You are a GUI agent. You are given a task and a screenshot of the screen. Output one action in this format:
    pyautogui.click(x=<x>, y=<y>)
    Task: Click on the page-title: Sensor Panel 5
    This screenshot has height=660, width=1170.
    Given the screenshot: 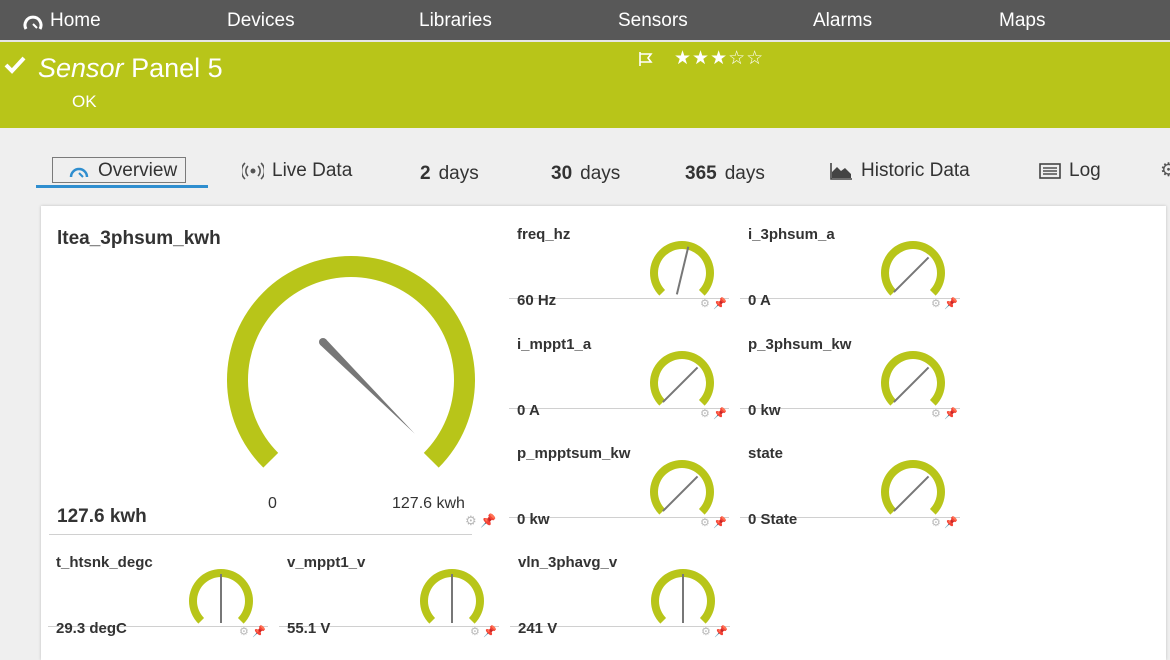 What is the action you would take?
    pyautogui.click(x=130, y=68)
    